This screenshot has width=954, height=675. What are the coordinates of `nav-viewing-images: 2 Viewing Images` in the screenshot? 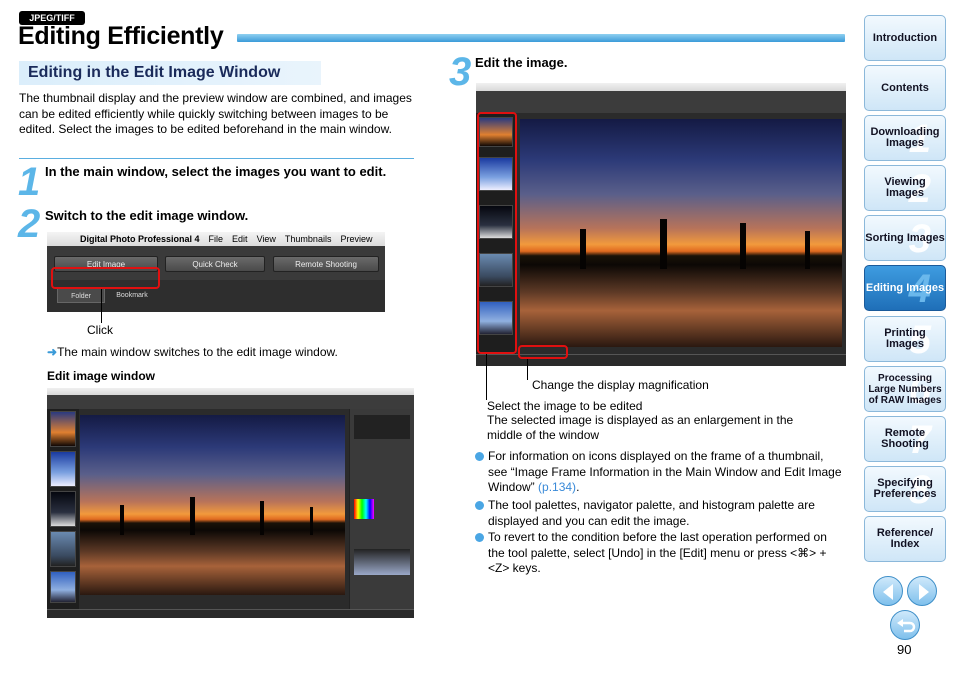 It's located at (905, 188).